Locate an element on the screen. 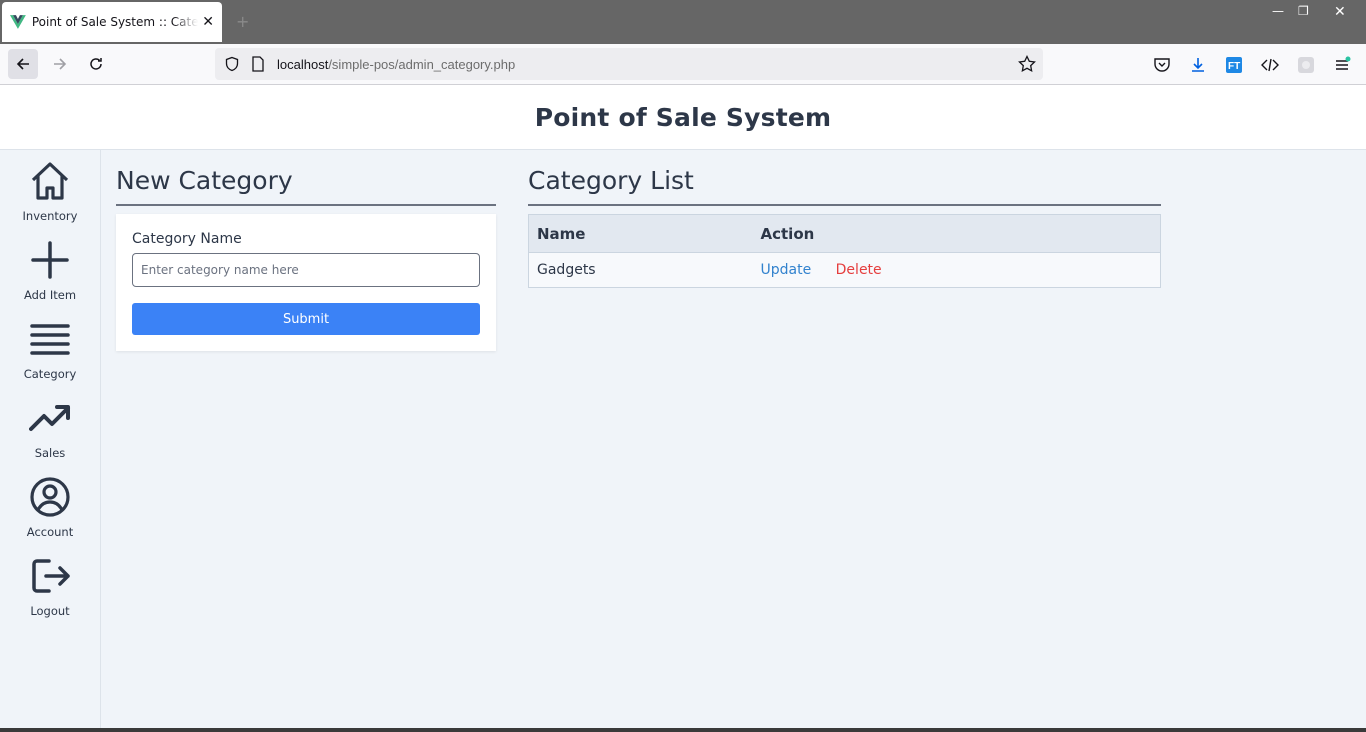 The width and height of the screenshot is (1366, 732). hamburger-menu-icon is located at coordinates (1342, 65).